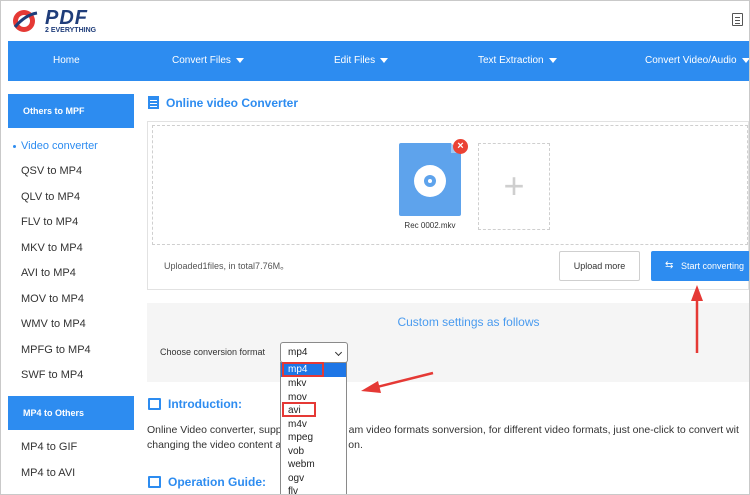 The height and width of the screenshot is (495, 750). I want to click on sidebar-item-mp4-to-avi: MP4 to AVI, so click(71, 473).